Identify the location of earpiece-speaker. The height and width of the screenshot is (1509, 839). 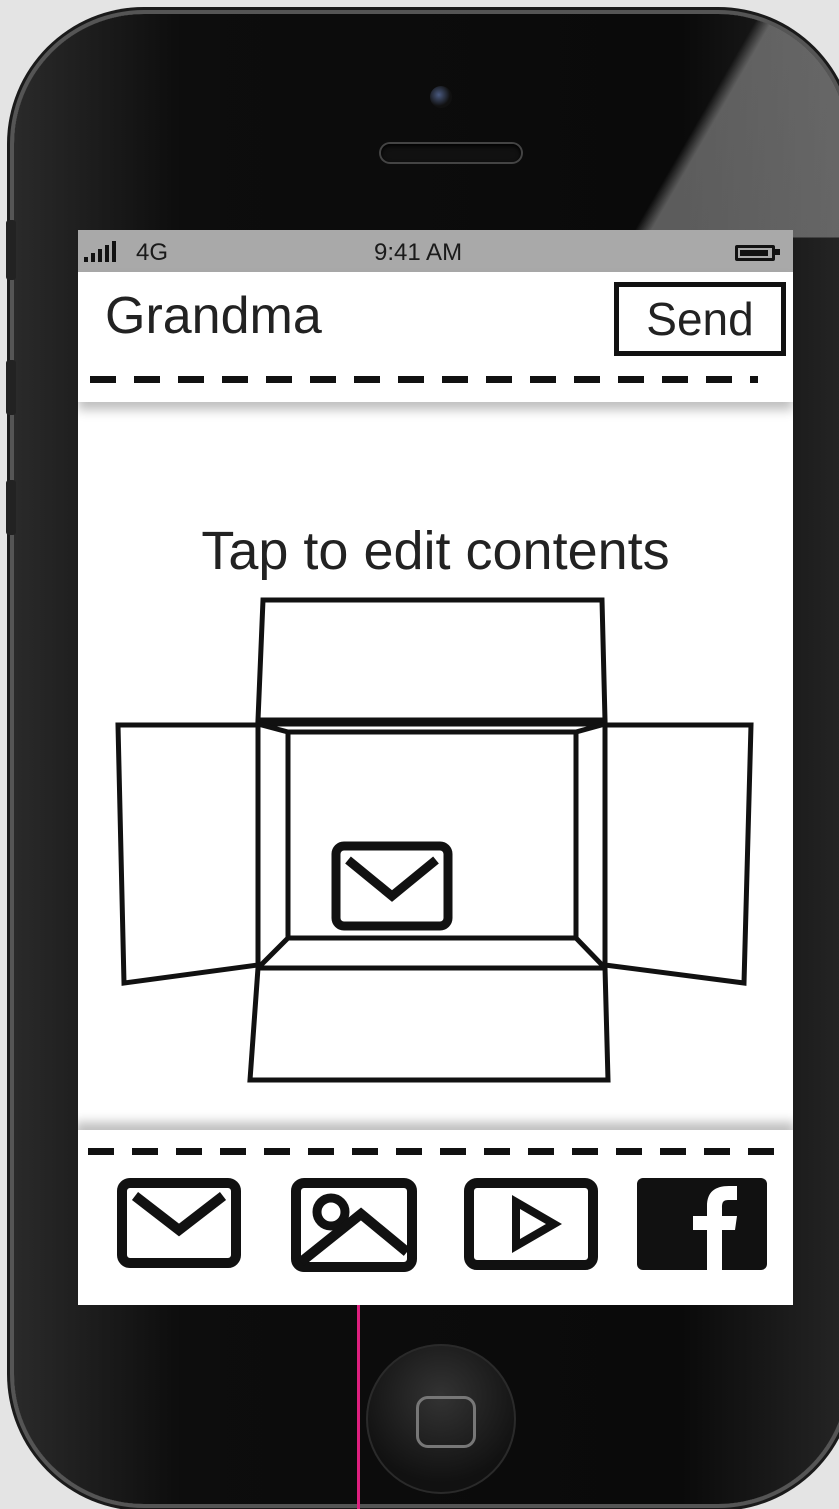
(451, 153).